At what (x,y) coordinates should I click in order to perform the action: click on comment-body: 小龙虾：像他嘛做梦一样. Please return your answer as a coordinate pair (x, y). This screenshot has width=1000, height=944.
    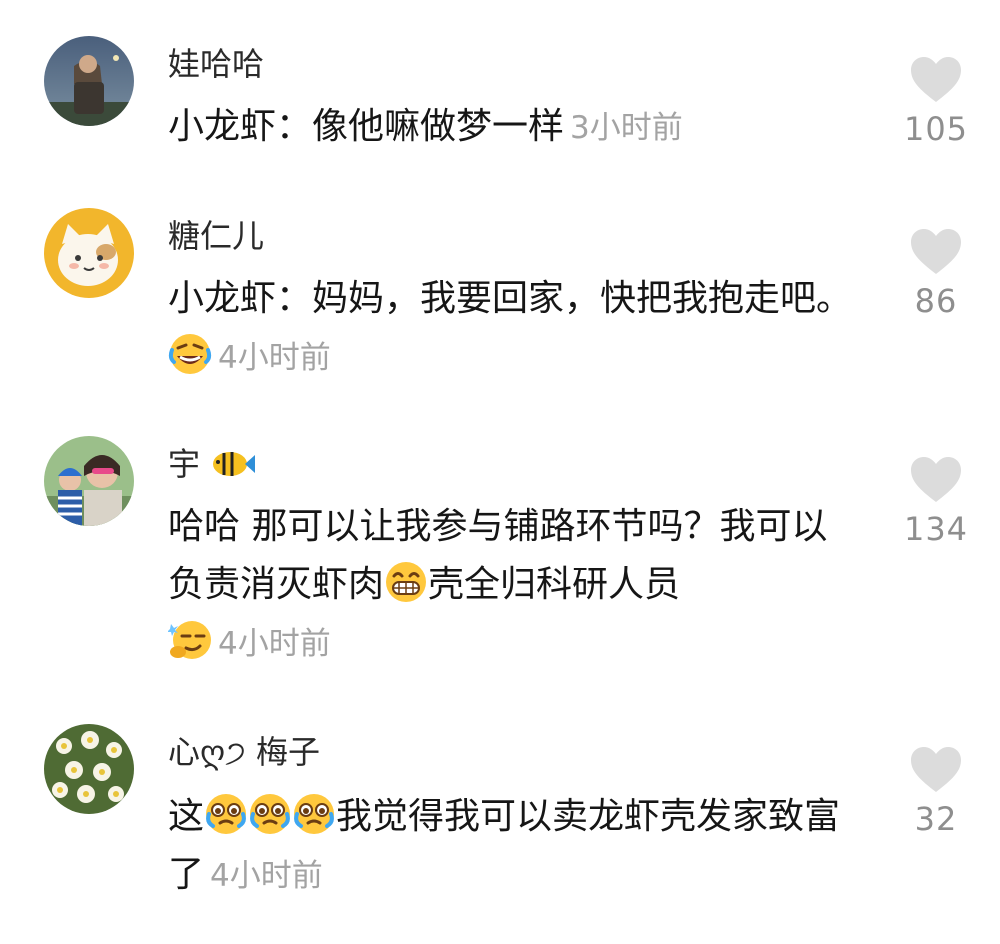
    Looking at the image, I should click on (366, 126).